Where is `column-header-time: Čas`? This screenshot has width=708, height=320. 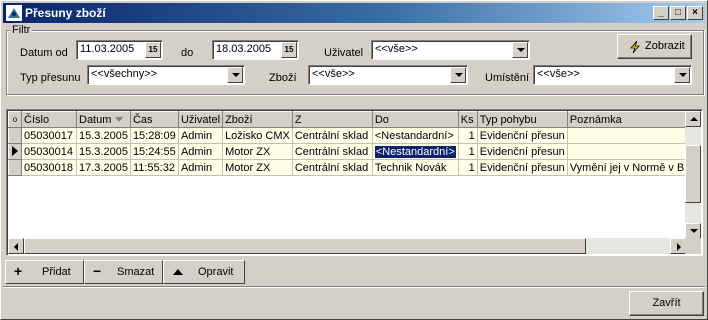
column-header-time: Čas is located at coordinates (154, 119).